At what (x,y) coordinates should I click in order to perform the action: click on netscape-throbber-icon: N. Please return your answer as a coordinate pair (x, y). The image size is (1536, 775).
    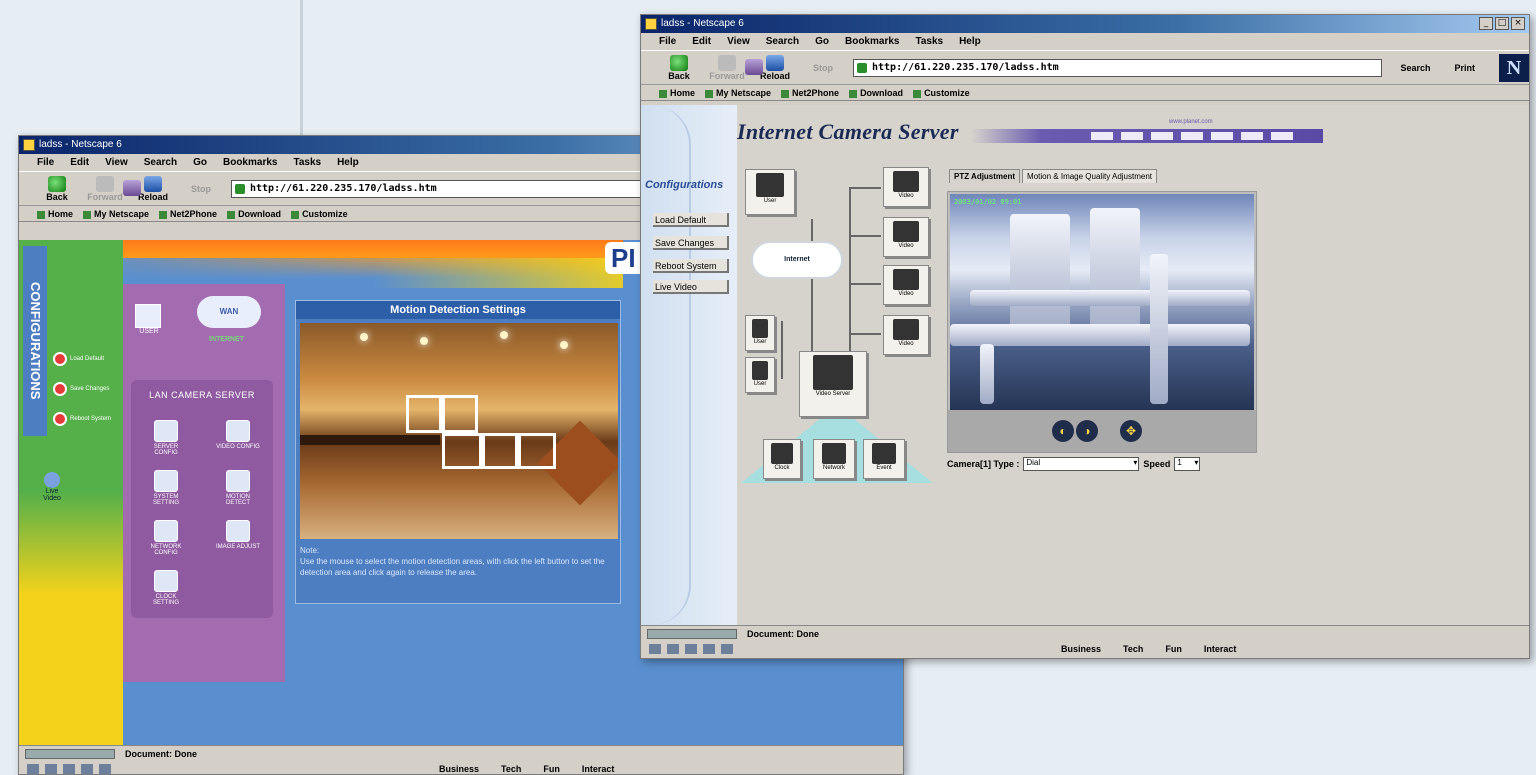
    Looking at the image, I should click on (1514, 67).